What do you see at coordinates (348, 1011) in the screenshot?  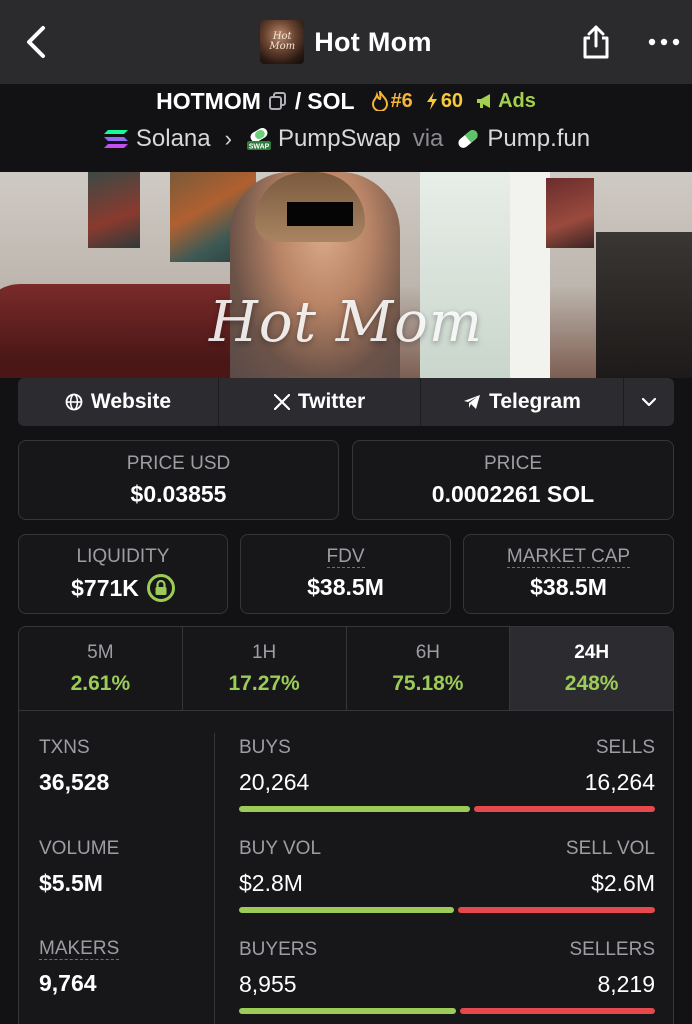 I see `buyers-bar-fill` at bounding box center [348, 1011].